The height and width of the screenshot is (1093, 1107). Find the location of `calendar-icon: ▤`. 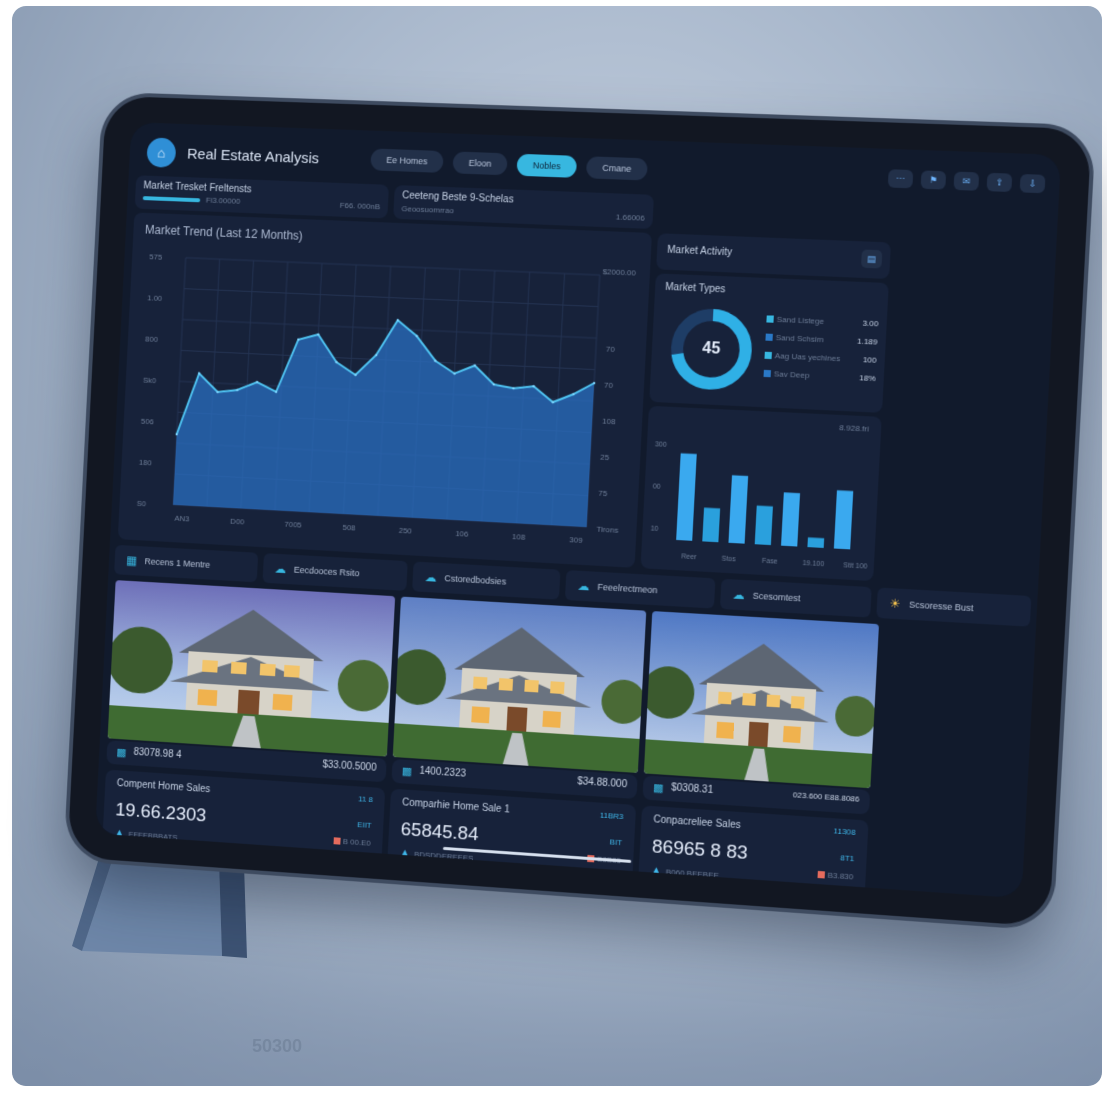

calendar-icon: ▤ is located at coordinates (871, 258).